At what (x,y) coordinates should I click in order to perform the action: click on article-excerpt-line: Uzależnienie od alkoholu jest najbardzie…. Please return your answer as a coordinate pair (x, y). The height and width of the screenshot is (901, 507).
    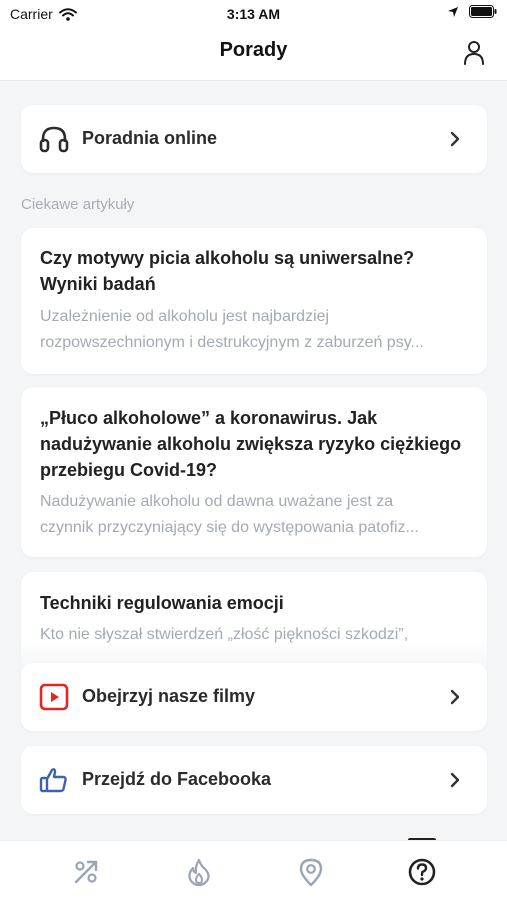
    Looking at the image, I should click on (185, 316).